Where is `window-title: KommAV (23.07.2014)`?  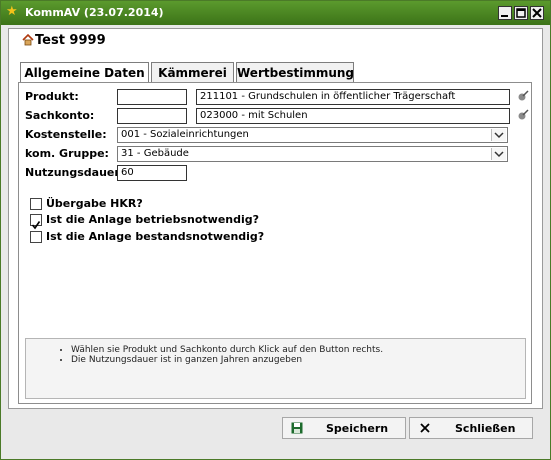
window-title: KommAV (23.07.2014) is located at coordinates (94, 12).